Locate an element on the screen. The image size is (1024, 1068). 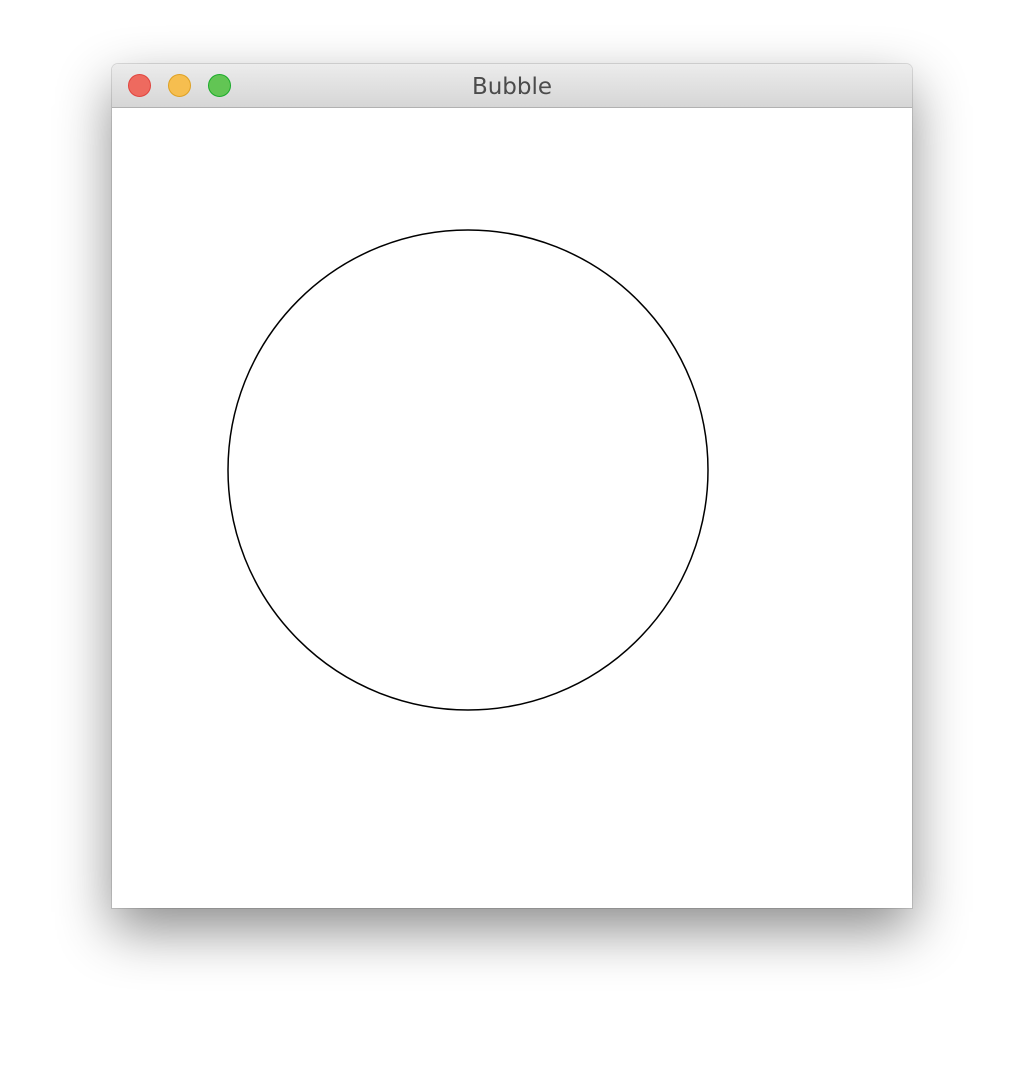
title-bar: Bubble is located at coordinates (512, 86).